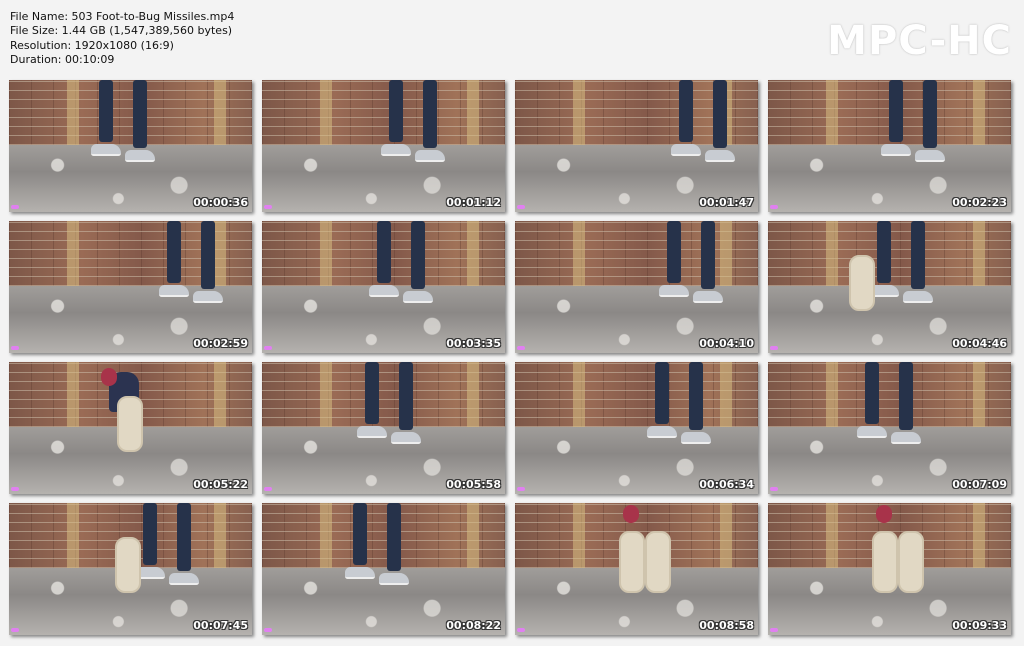 The width and height of the screenshot is (1024, 646). Describe the element at coordinates (220, 343) in the screenshot. I see `timestamp: 00:02:59` at that location.